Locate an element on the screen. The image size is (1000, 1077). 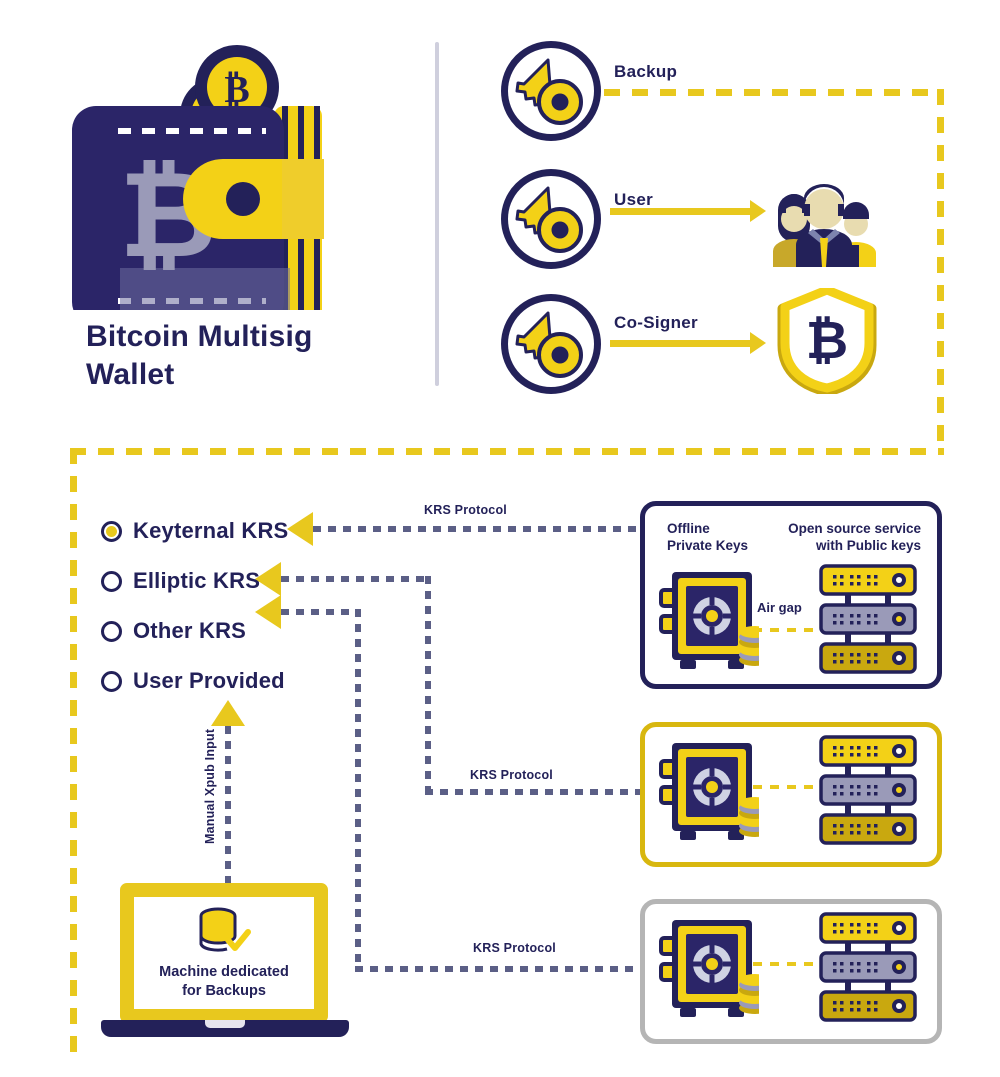
backup-route-right is located at coordinates (940, 270).